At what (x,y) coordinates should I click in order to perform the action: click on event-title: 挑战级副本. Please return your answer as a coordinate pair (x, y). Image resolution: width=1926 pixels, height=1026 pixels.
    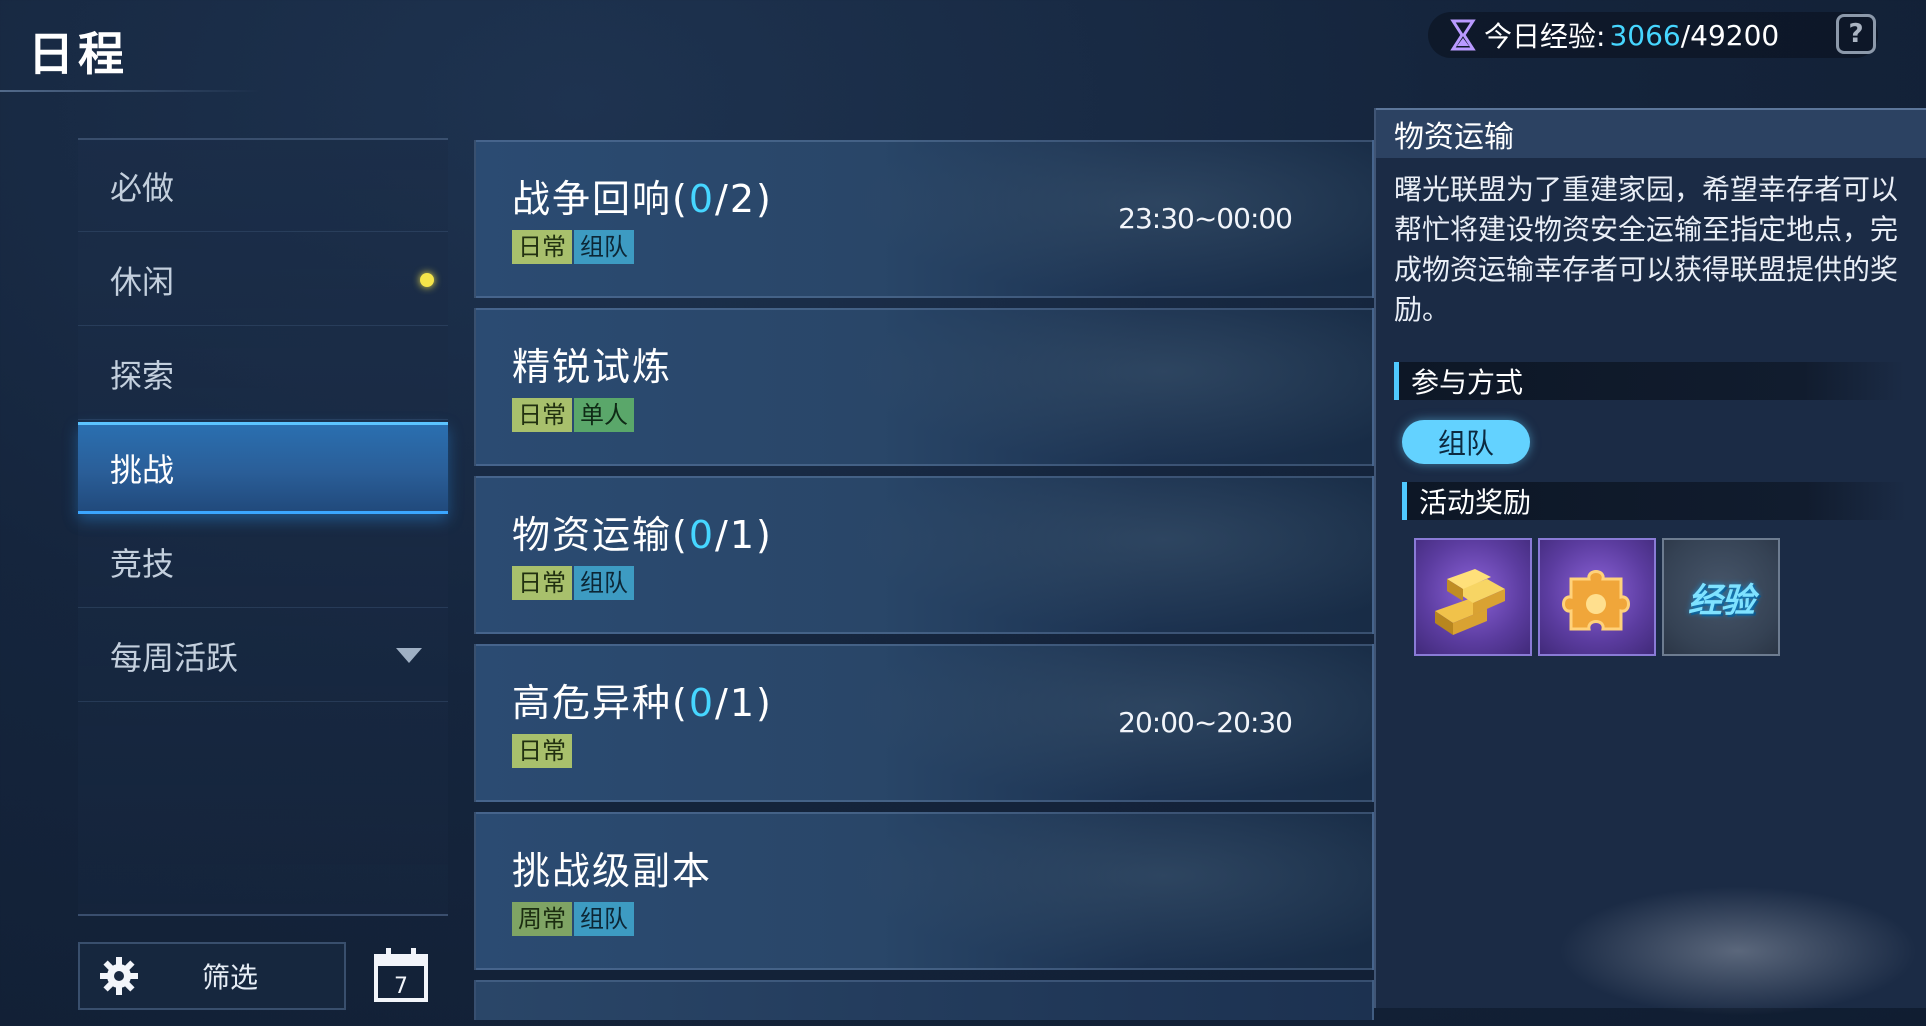
    Looking at the image, I should click on (612, 867).